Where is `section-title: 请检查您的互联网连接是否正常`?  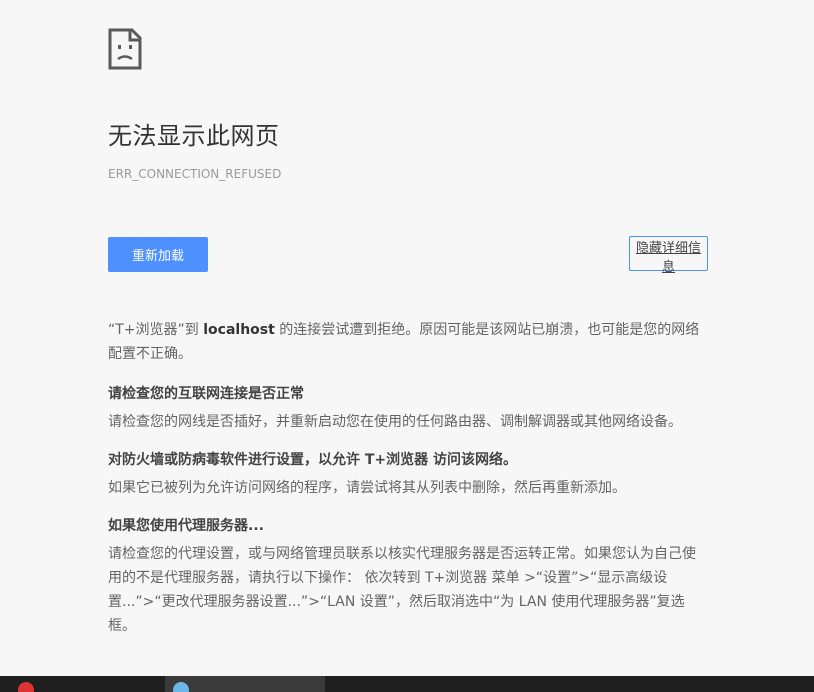
section-title: 请检查您的互联网连接是否正常 is located at coordinates (206, 394).